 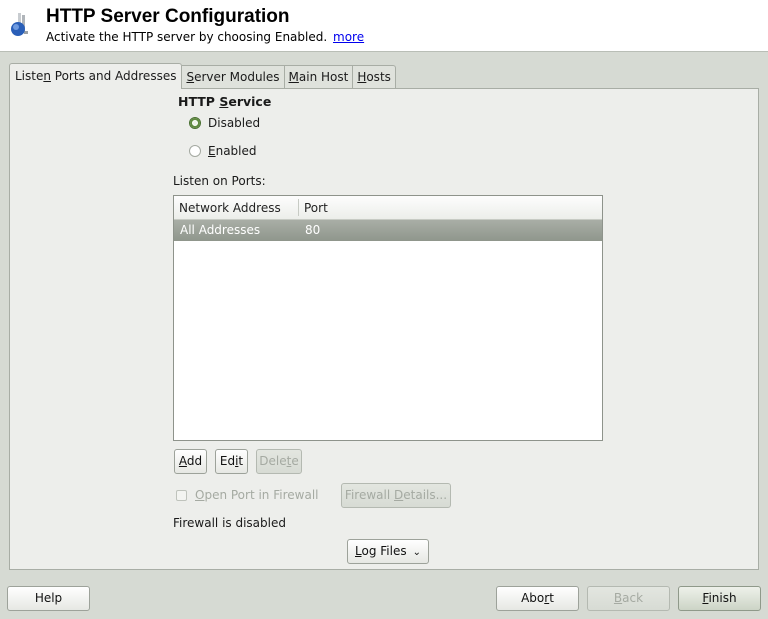 What do you see at coordinates (293, 77) in the screenshot?
I see `mnemonic: M` at bounding box center [293, 77].